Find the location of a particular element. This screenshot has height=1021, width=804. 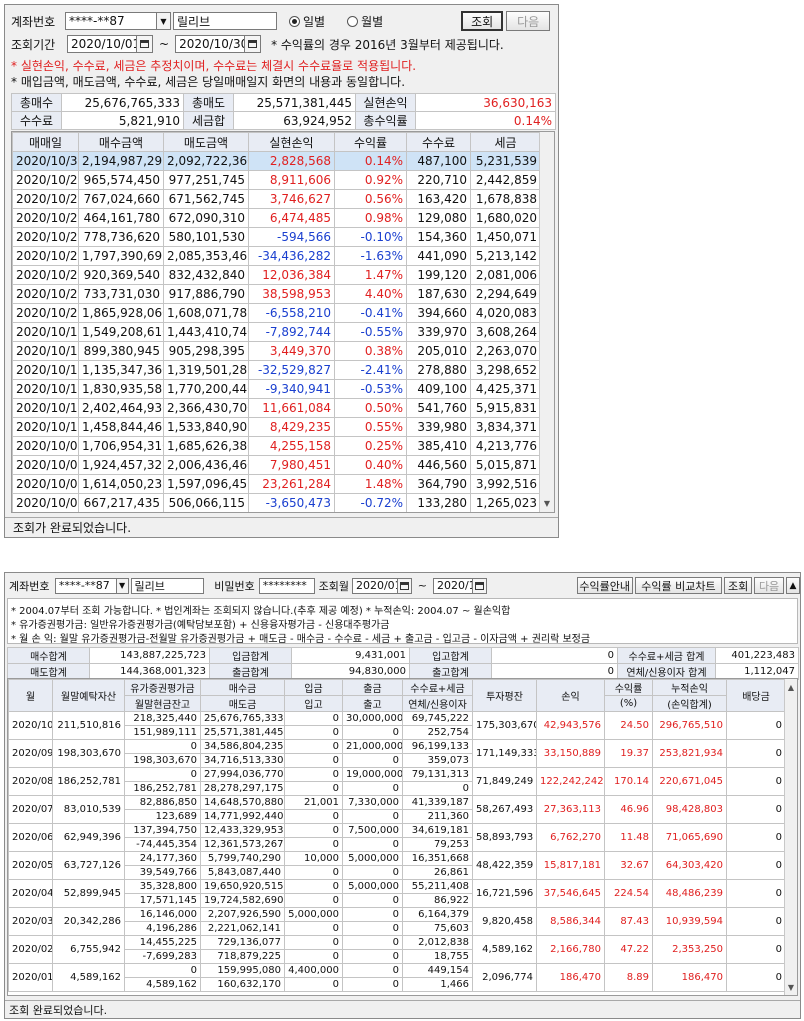

table-cell: 2,096,774 is located at coordinates (504, 977).